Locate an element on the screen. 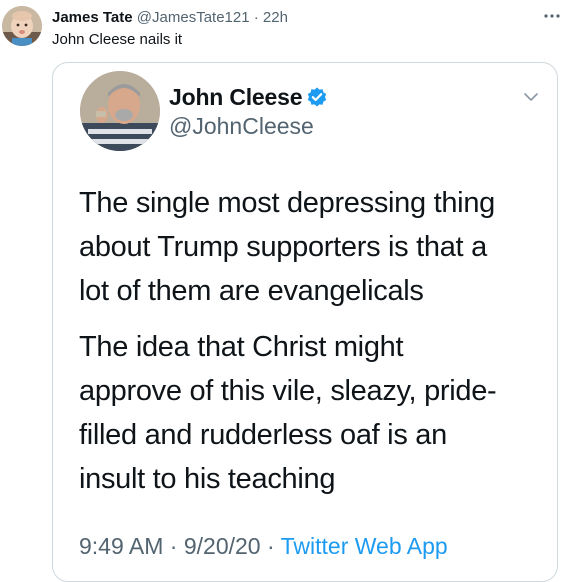 Image resolution: width=564 pixels, height=582 pixels. tweet-text: John Cleese nails it is located at coordinates (117, 39).